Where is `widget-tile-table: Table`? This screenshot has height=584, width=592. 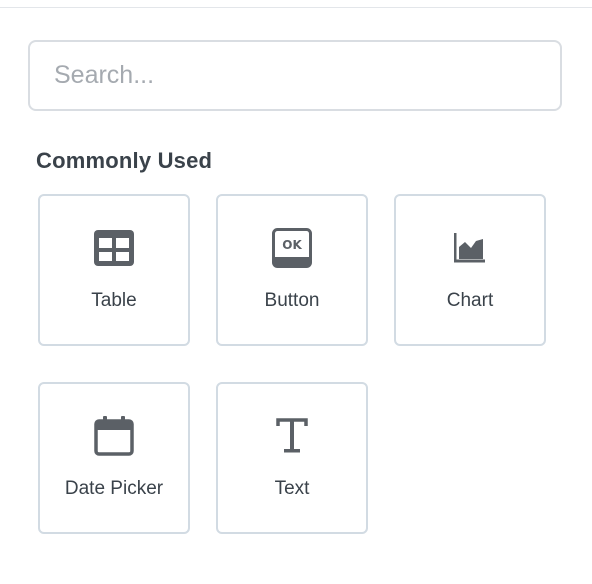 widget-tile-table: Table is located at coordinates (114, 270).